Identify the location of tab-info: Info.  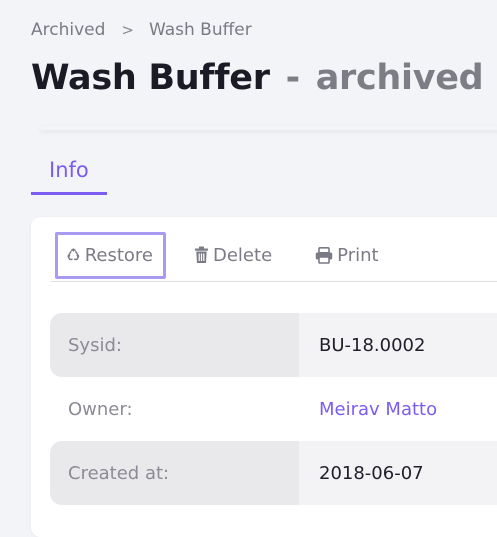
(69, 172).